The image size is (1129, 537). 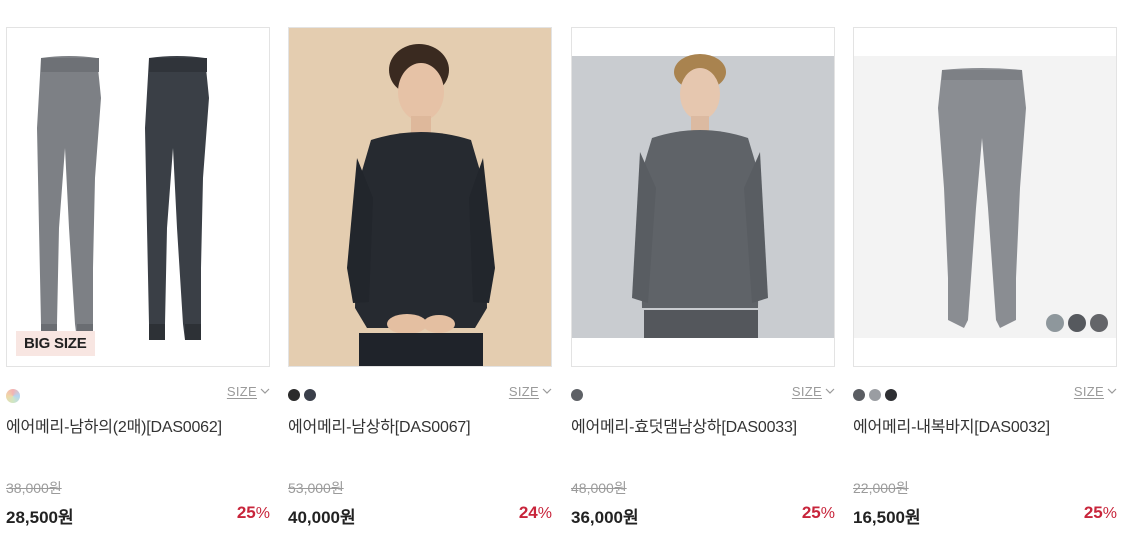 I want to click on color-options-overlay, so click(x=1077, y=323).